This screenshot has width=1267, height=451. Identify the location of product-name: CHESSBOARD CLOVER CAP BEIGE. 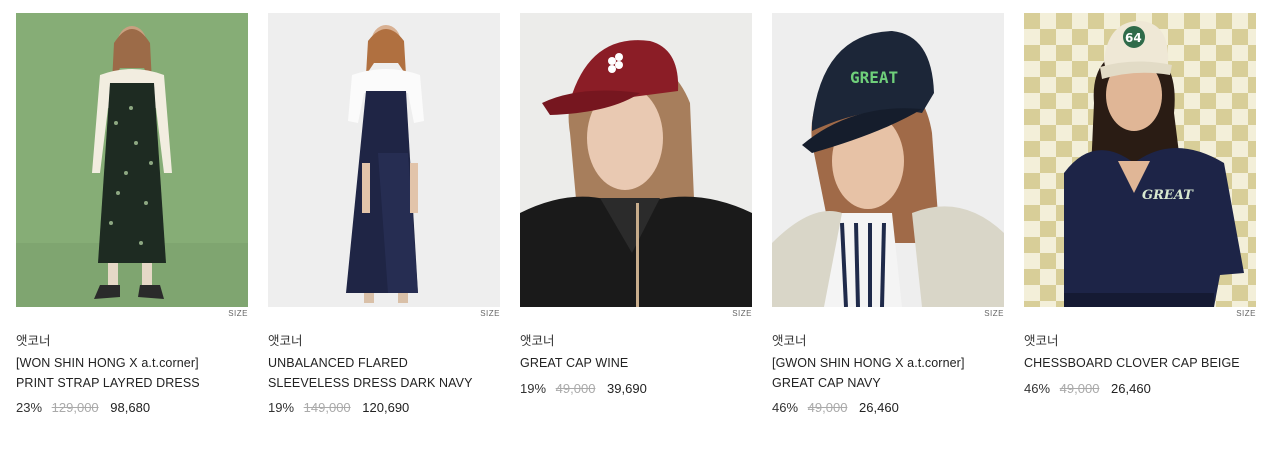
(1140, 364).